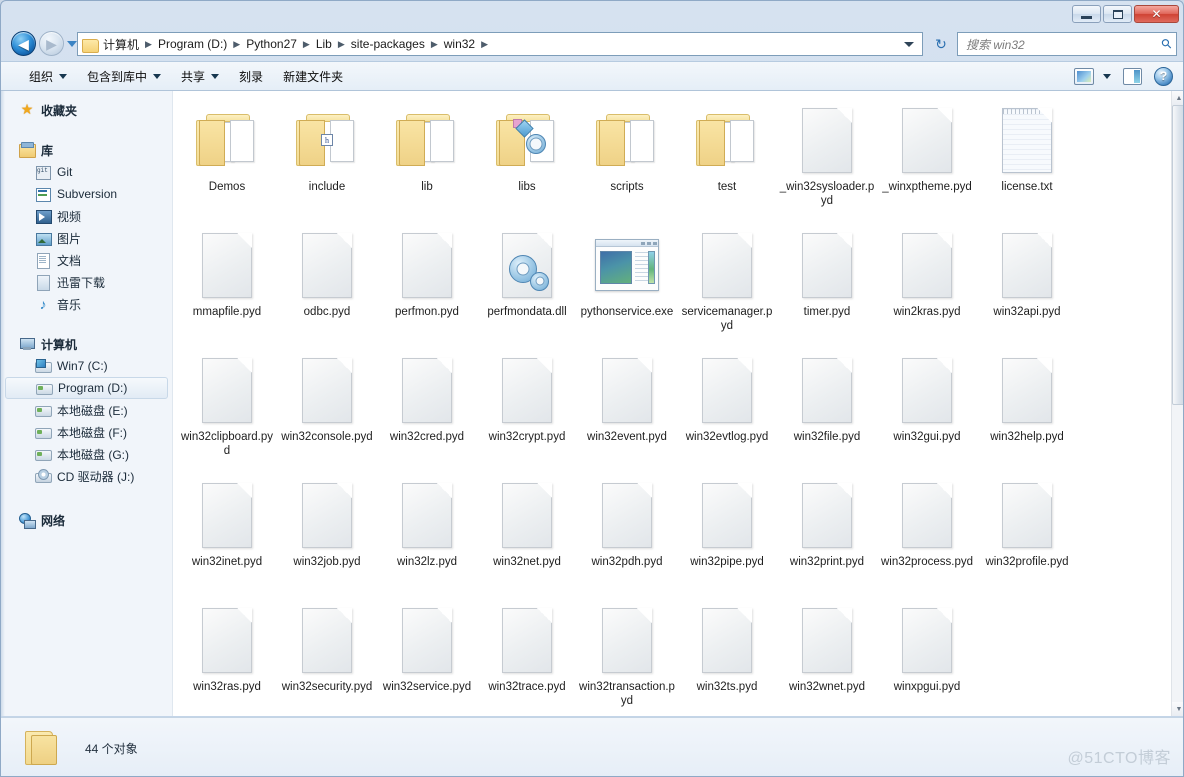 The height and width of the screenshot is (777, 1184). I want to click on sidebar-item-music: ♪ 音乐, so click(86, 304).